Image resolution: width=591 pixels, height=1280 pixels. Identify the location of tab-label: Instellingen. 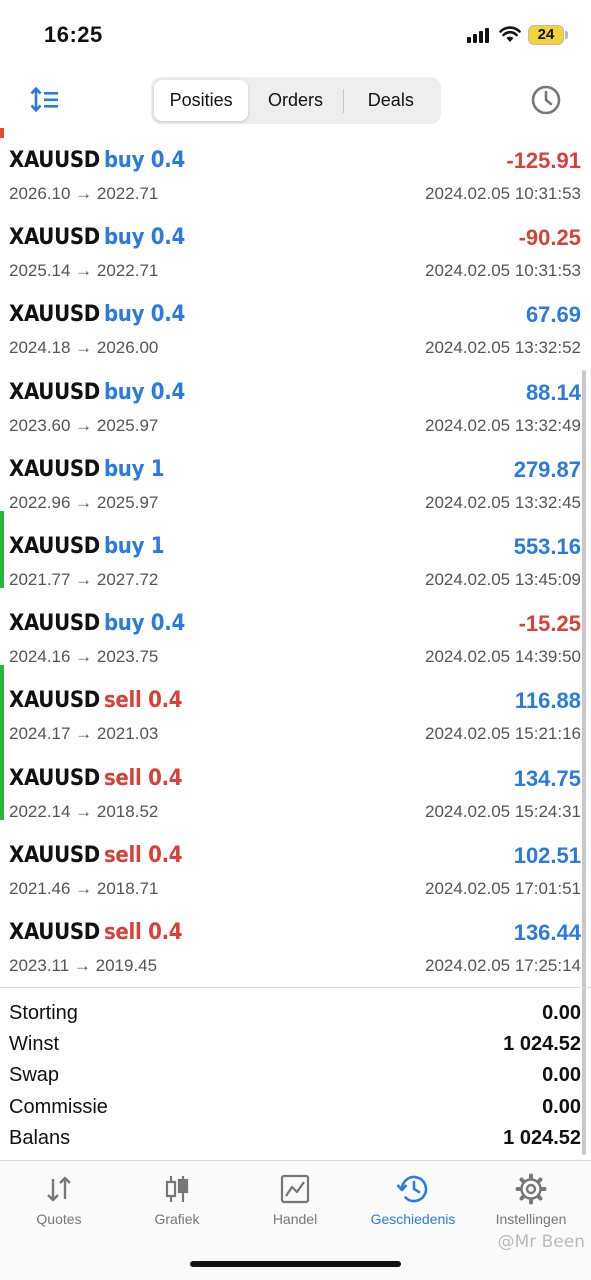
(531, 1219).